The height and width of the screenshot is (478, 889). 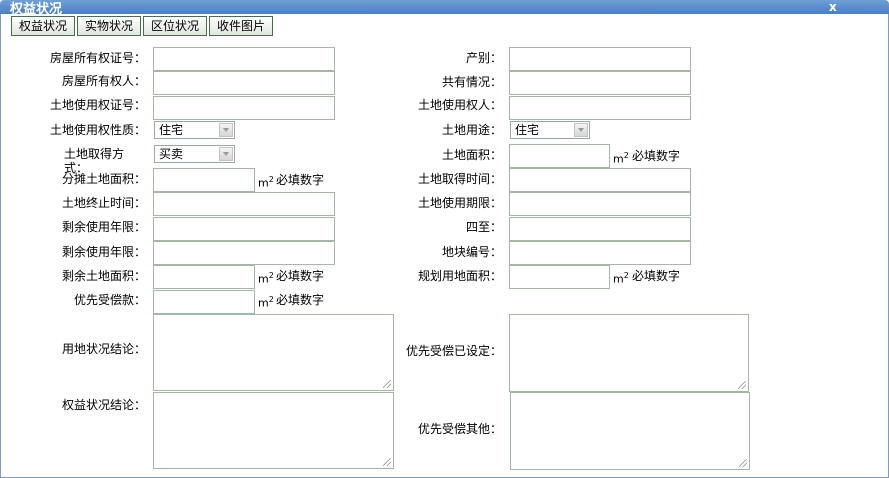 I want to click on co-ownership-label: 共有情况：, so click(x=471, y=82).